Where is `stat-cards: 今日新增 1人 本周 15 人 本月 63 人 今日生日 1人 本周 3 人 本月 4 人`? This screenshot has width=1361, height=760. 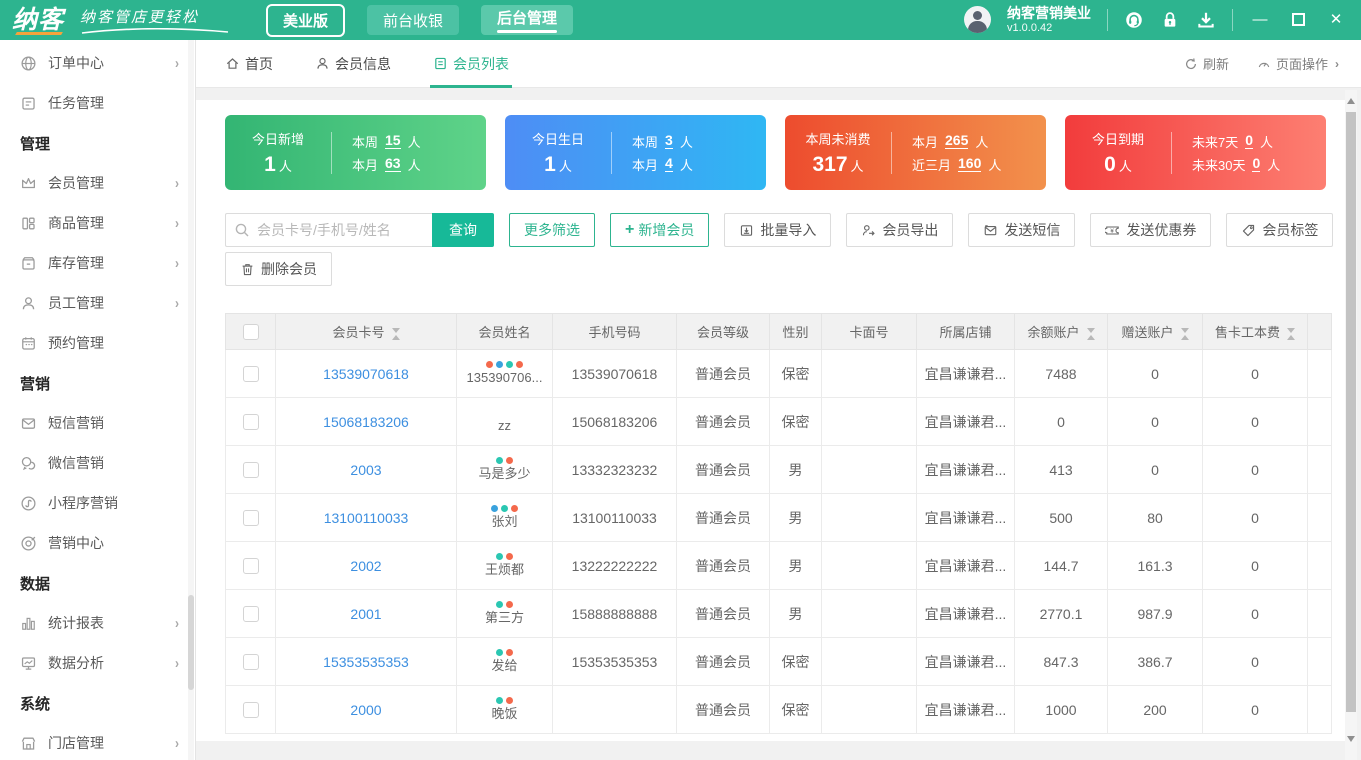 stat-cards: 今日新增 1人 本周 15 人 本月 63 人 今日生日 1人 本周 3 人 本月 4 人 is located at coordinates (775, 152).